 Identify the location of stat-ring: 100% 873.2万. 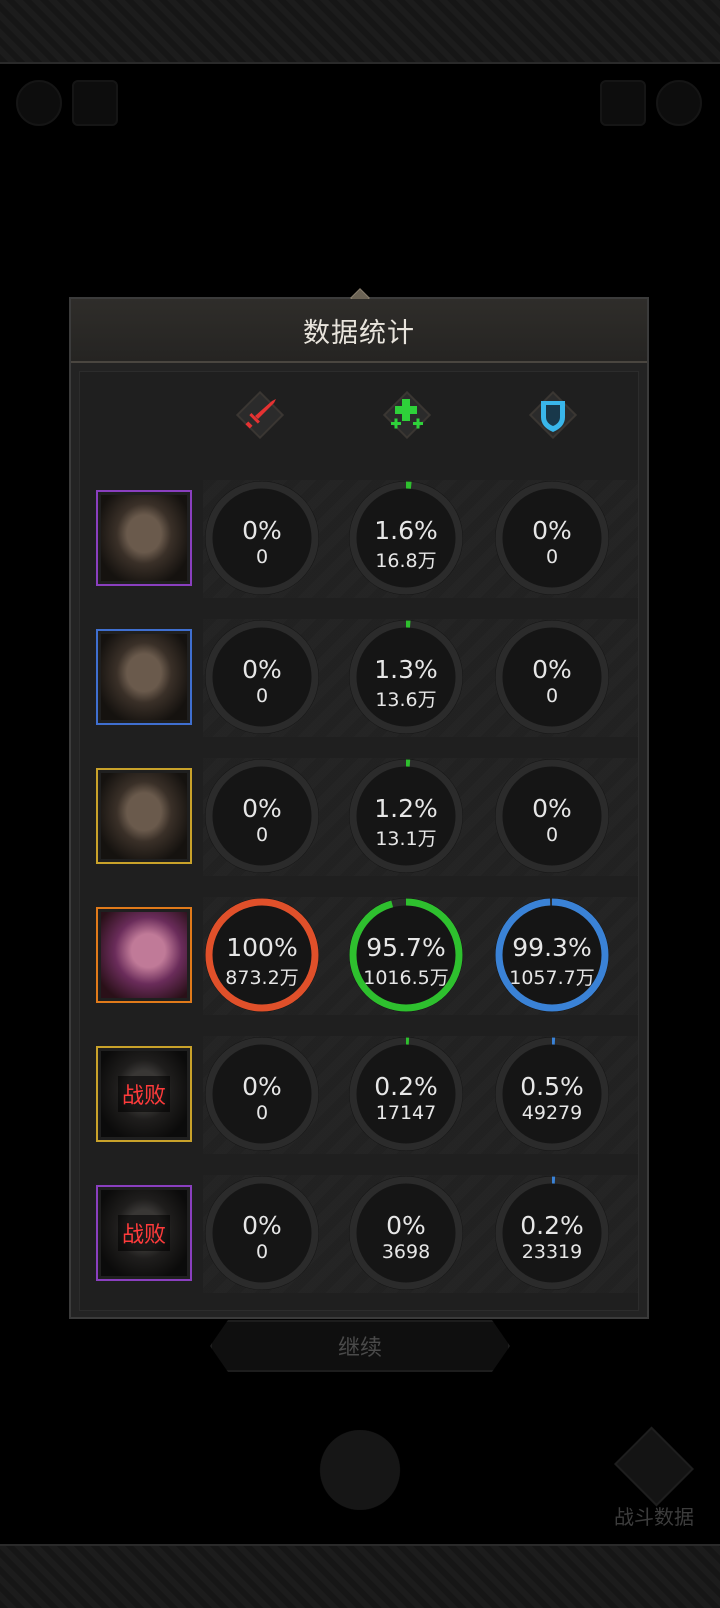
(262, 955).